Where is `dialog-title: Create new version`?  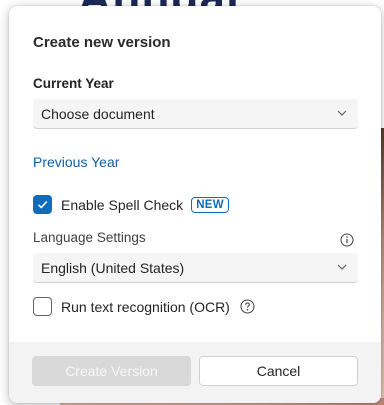 dialog-title: Create new version is located at coordinates (102, 42).